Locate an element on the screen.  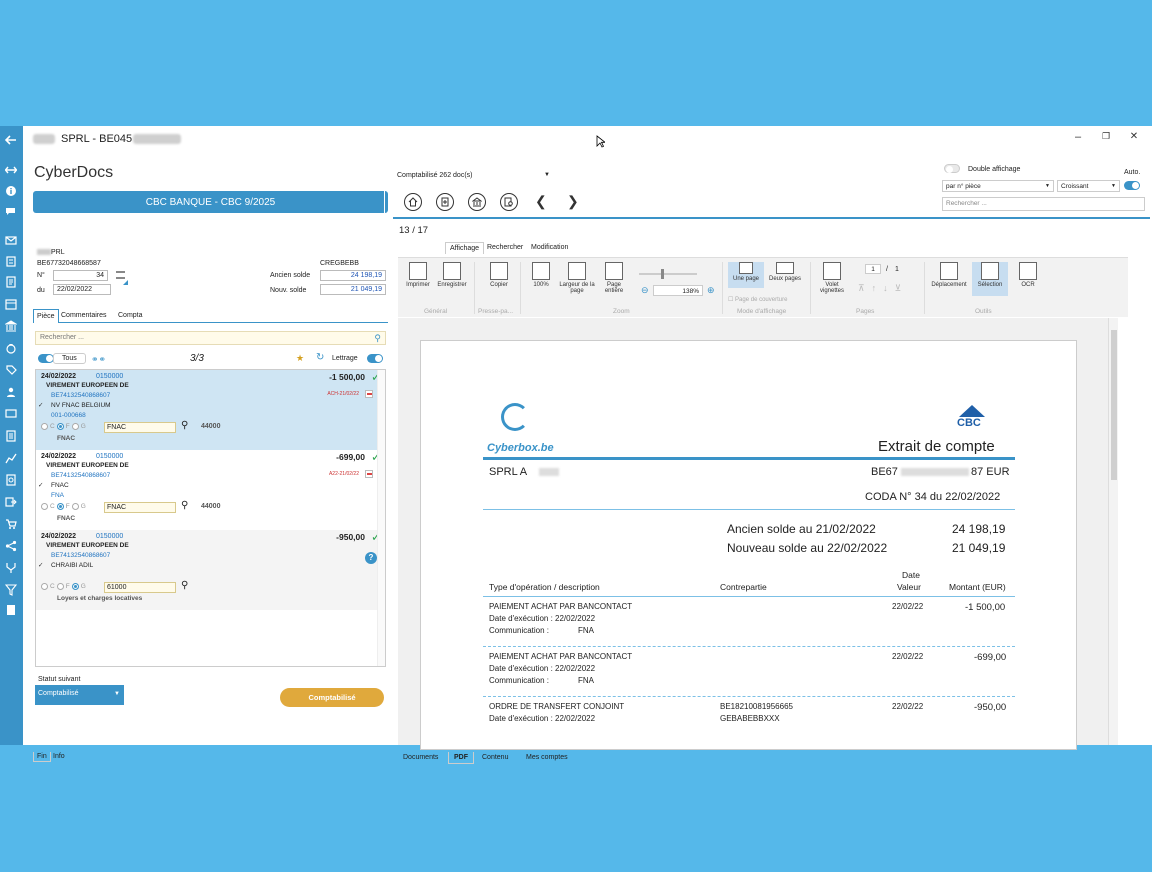
sort-select: par n° pièce ▼ is located at coordinates (998, 186).